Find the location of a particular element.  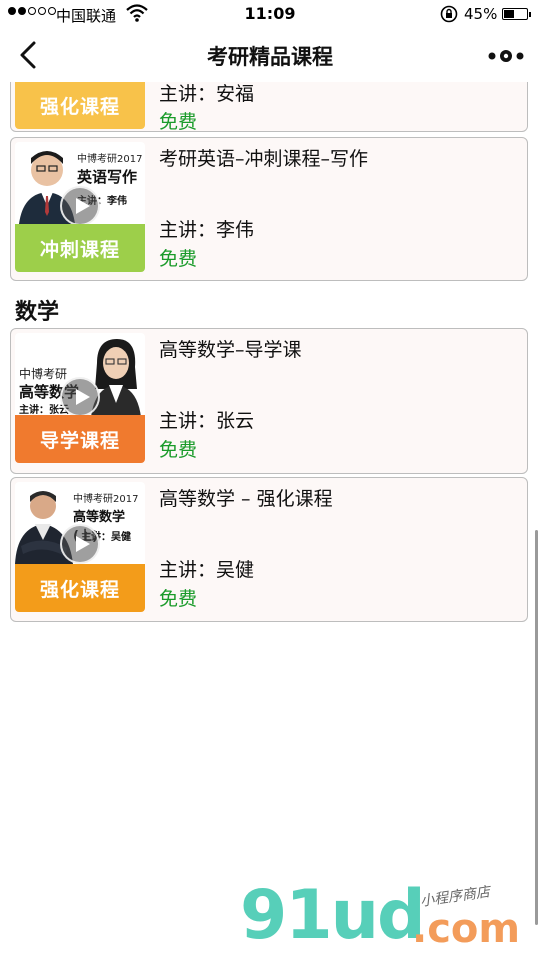

watermark-main: 91ud is located at coordinates (333, 915).